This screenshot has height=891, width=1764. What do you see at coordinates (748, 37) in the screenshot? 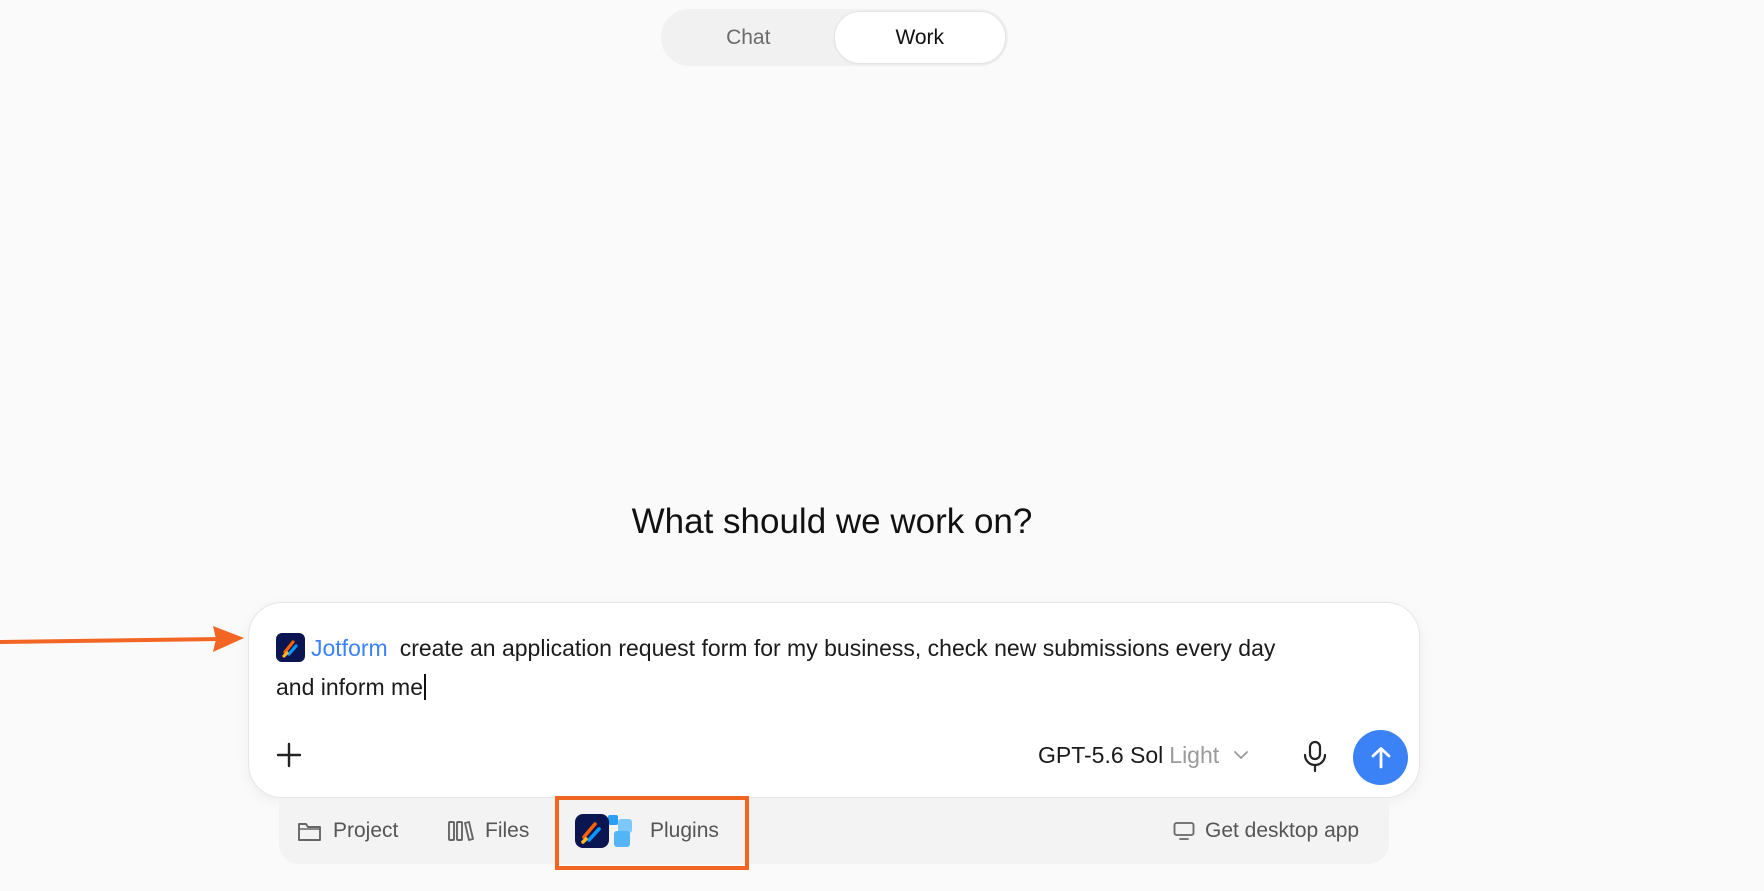
I see `tab-chat: Chat` at bounding box center [748, 37].